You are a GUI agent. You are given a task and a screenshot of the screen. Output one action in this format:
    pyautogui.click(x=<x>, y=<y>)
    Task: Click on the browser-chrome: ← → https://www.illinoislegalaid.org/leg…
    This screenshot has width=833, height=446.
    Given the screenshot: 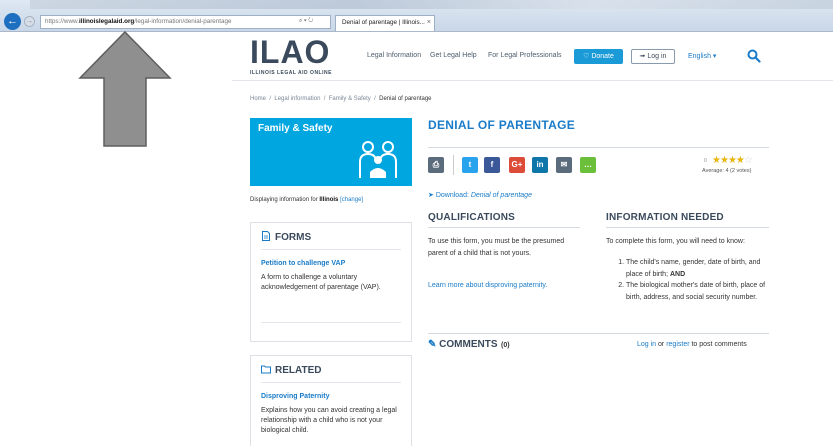 What is the action you would take?
    pyautogui.click(x=416, y=16)
    